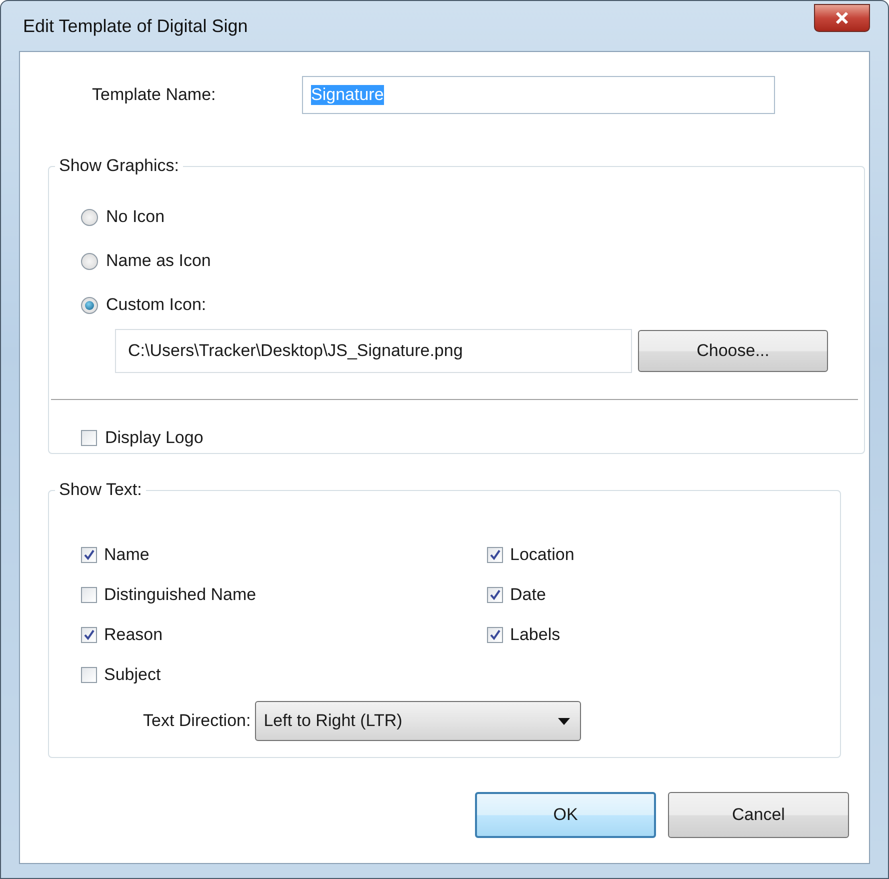 The height and width of the screenshot is (879, 889). Describe the element at coordinates (284, 675) in the screenshot. I see `checkbox-option: Subject` at that location.